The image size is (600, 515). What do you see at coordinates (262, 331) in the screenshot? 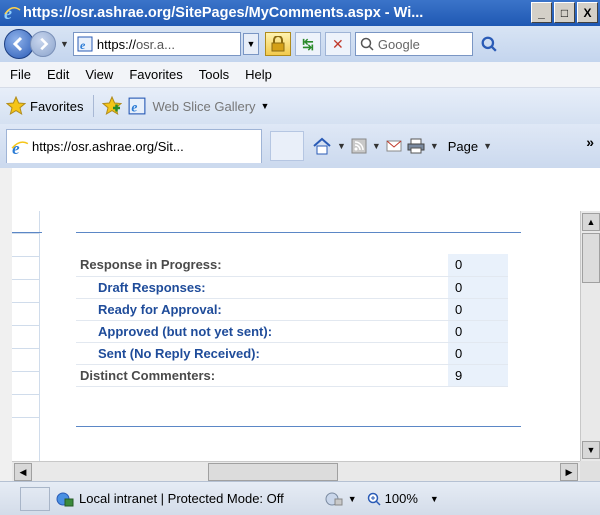
I see `stat-link: Approved (but not yet sent):` at bounding box center [262, 331].